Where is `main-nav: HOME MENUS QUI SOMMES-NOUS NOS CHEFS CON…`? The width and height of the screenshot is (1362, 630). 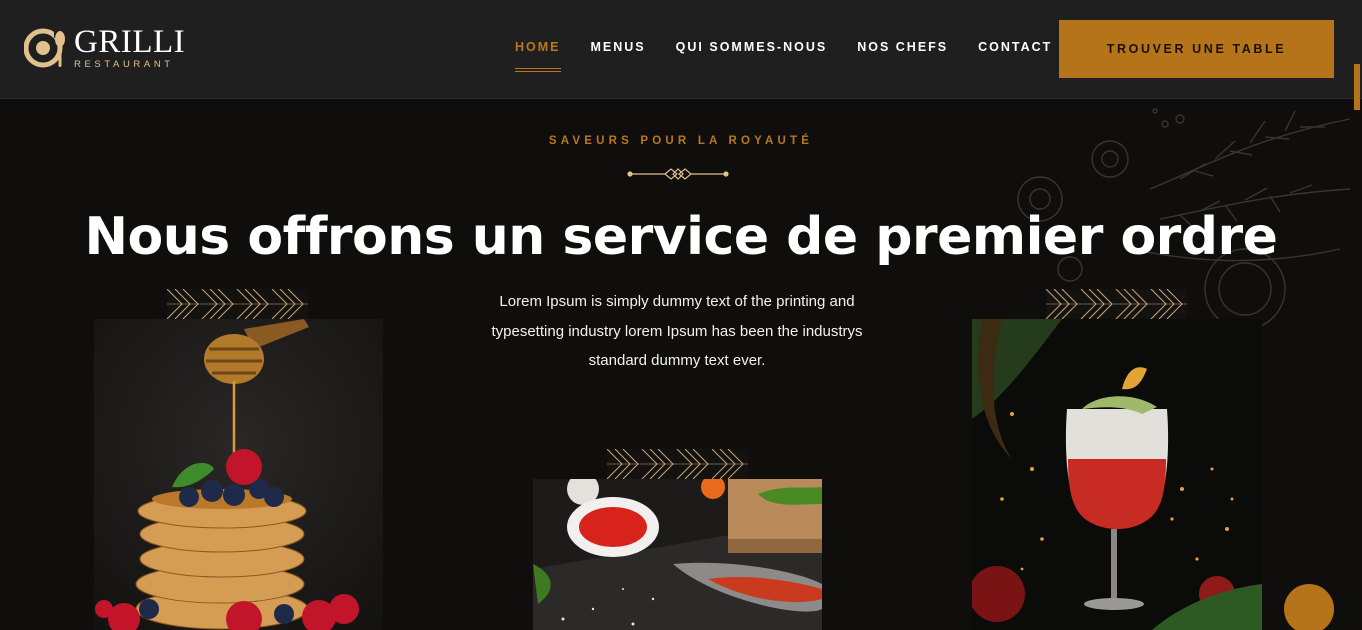 main-nav: HOME MENUS QUI SOMMES-NOUS NOS CHEFS CON… is located at coordinates (798, 56).